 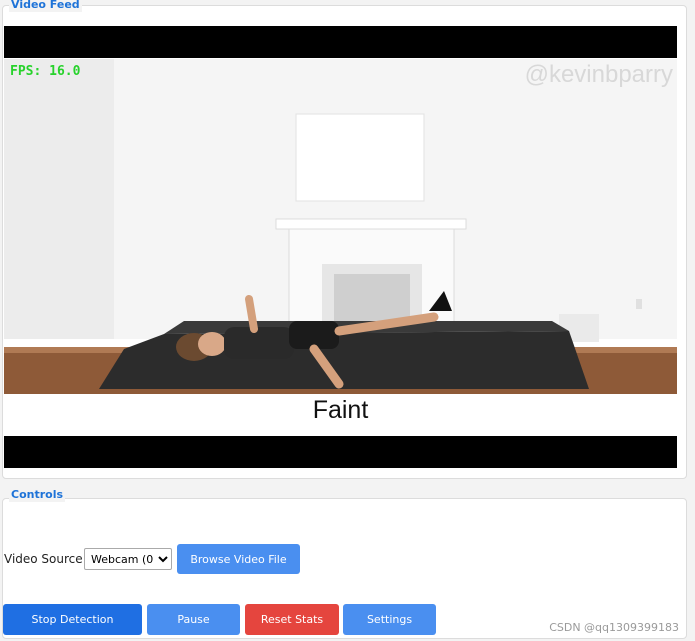 What do you see at coordinates (238, 559) in the screenshot?
I see `browse-video-file-button: Browse Video File` at bounding box center [238, 559].